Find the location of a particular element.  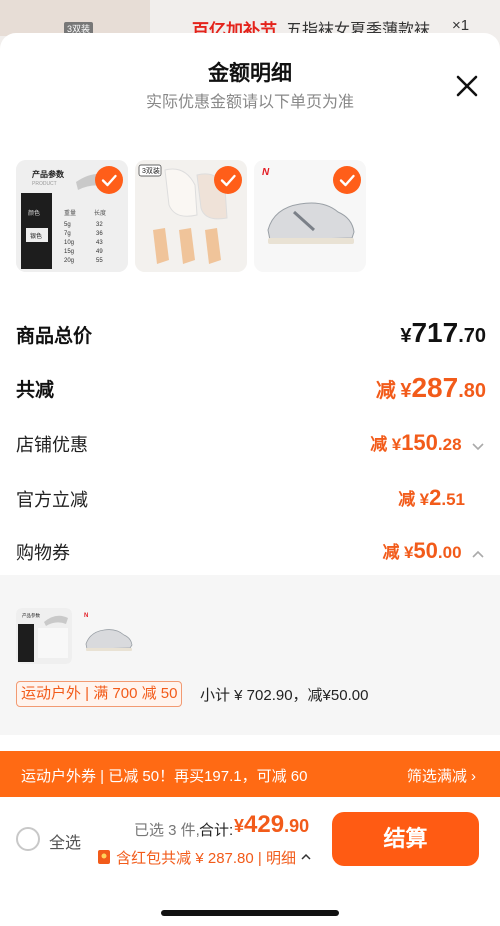

chevron-down-icon is located at coordinates (478, 446).